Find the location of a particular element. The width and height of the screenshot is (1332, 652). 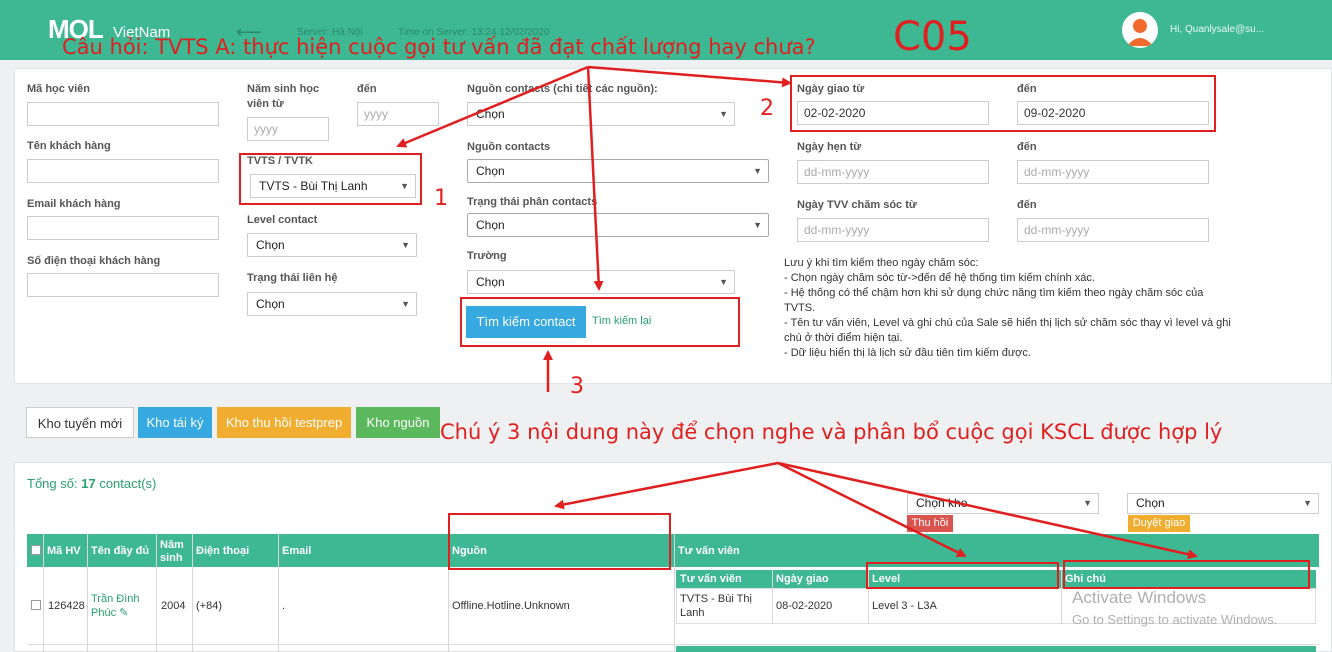

arrow-to-tvts is located at coordinates (492, 106).